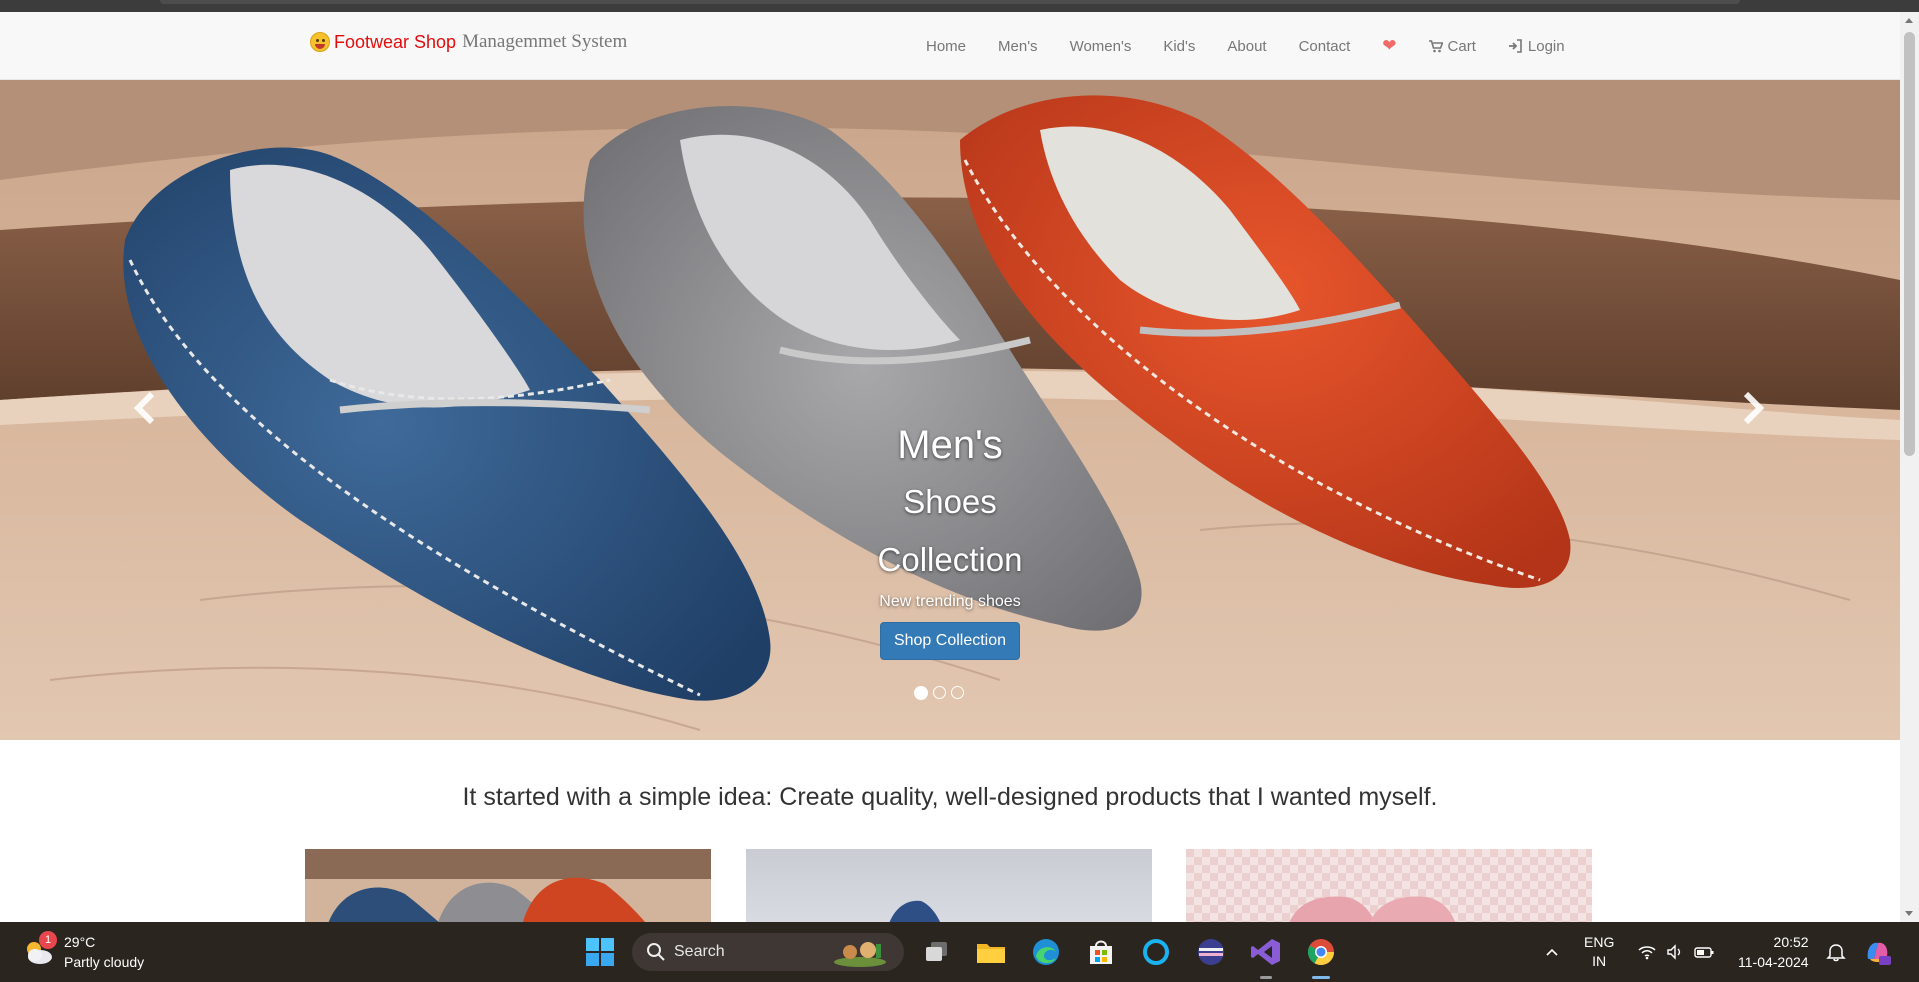  What do you see at coordinates (1773, 962) in the screenshot?
I see `clock-date: 11-04-2024` at bounding box center [1773, 962].